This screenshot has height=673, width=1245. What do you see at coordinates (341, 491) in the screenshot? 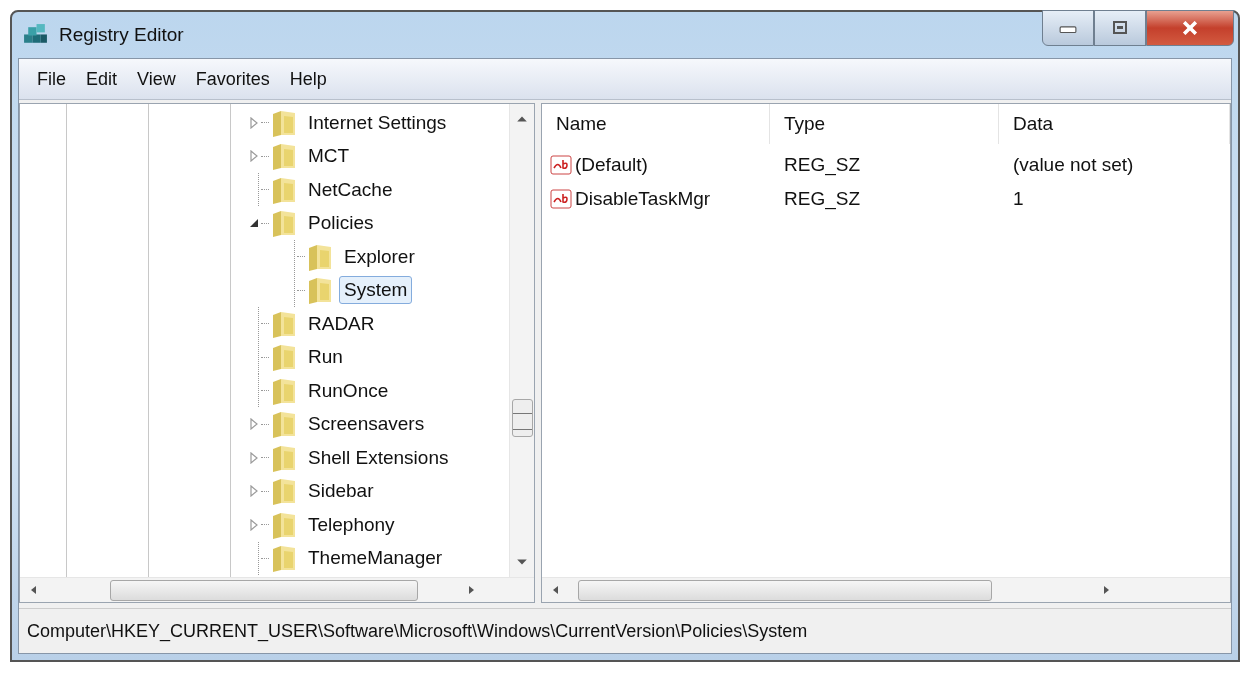
I see `tree-item: Sidebar` at bounding box center [341, 491].